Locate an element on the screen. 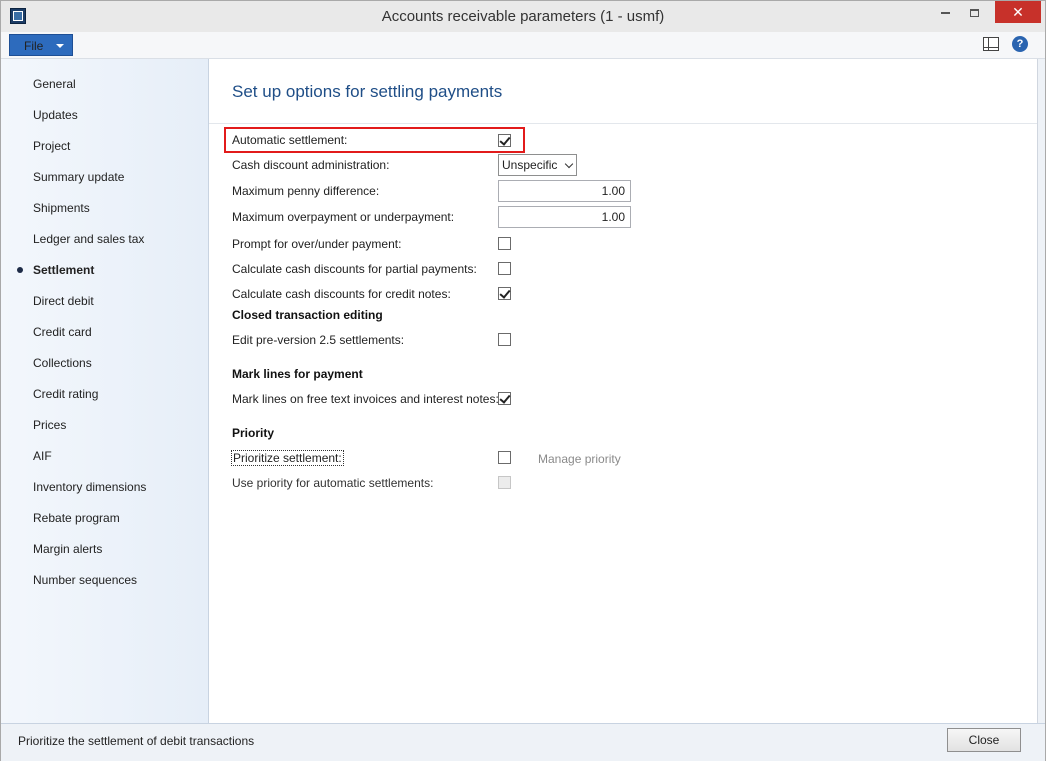 The image size is (1046, 761). caret-down-icon is located at coordinates (60, 46).